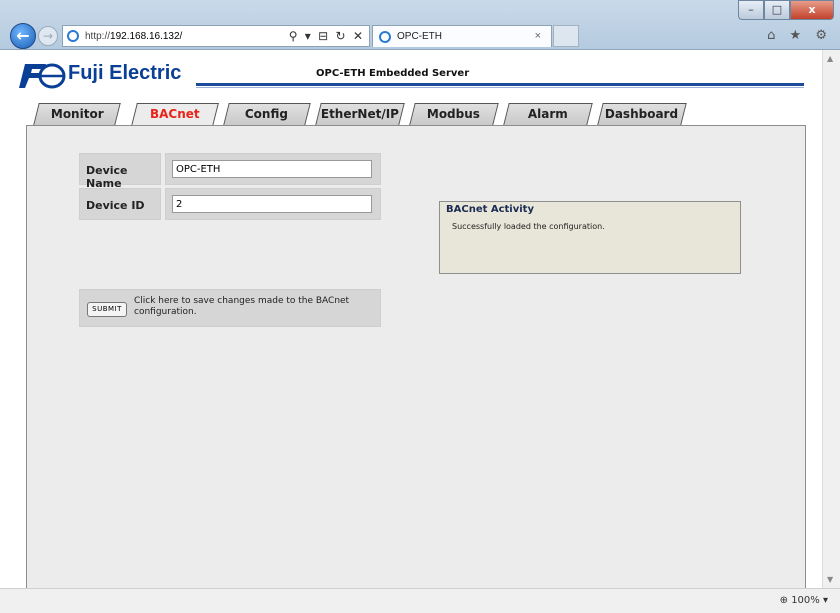  What do you see at coordinates (831, 319) in the screenshot?
I see `vertical-scrollbar: ▲ ▼` at bounding box center [831, 319].